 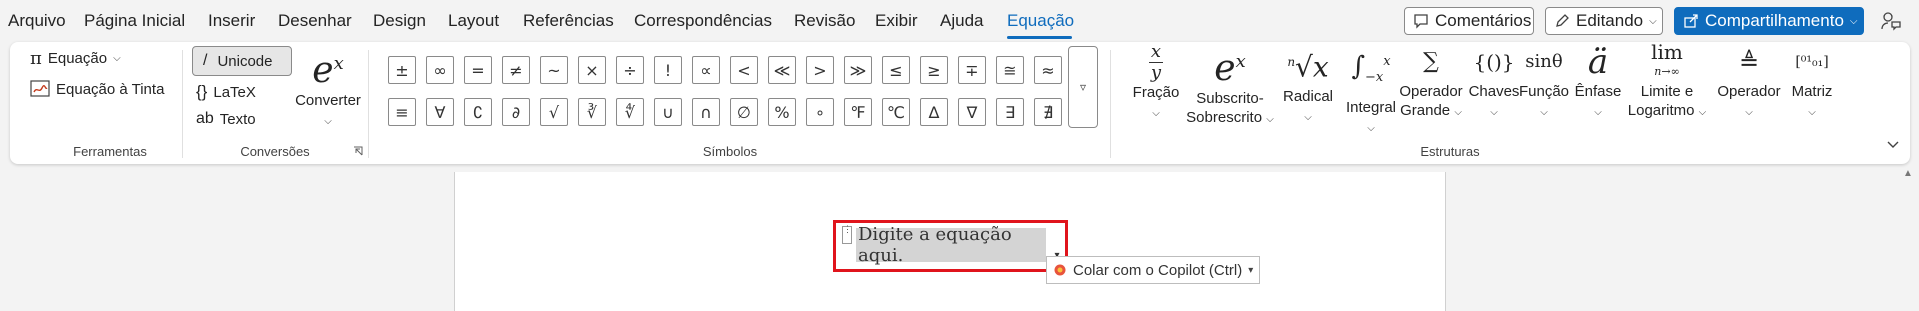 I want to click on scroll-up-arrow-icon: ▲, so click(x=1908, y=173).